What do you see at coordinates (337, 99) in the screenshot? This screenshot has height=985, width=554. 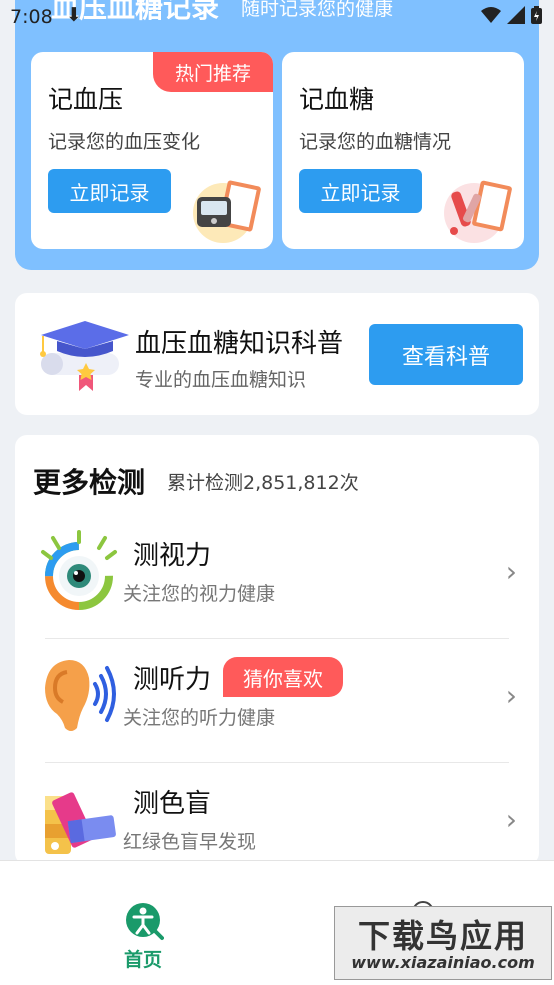 I see `bs-card-title: 记血糖` at bounding box center [337, 99].